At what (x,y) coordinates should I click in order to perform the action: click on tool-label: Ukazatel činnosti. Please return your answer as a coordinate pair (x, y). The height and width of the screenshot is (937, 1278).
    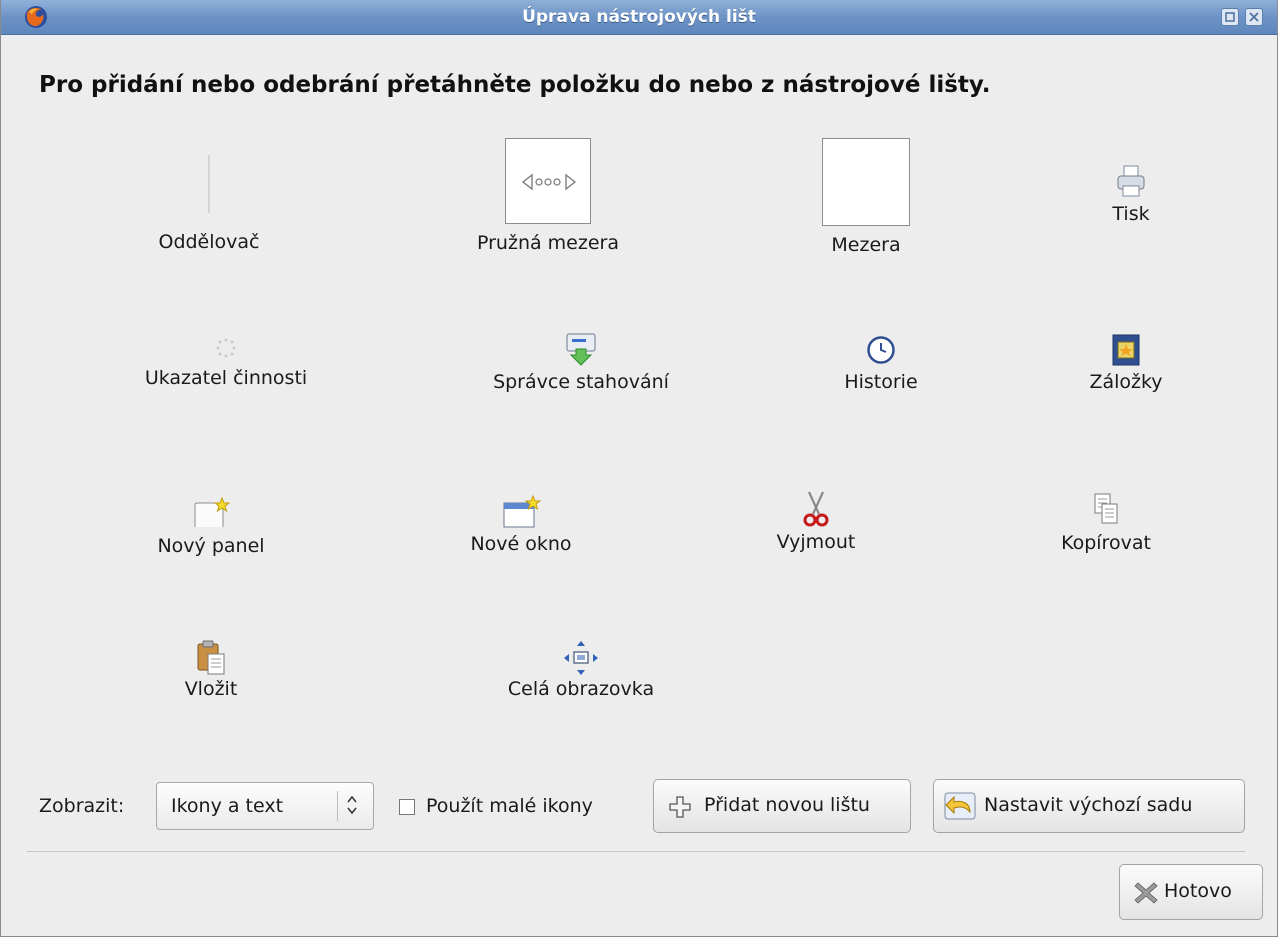
    Looking at the image, I should click on (226, 378).